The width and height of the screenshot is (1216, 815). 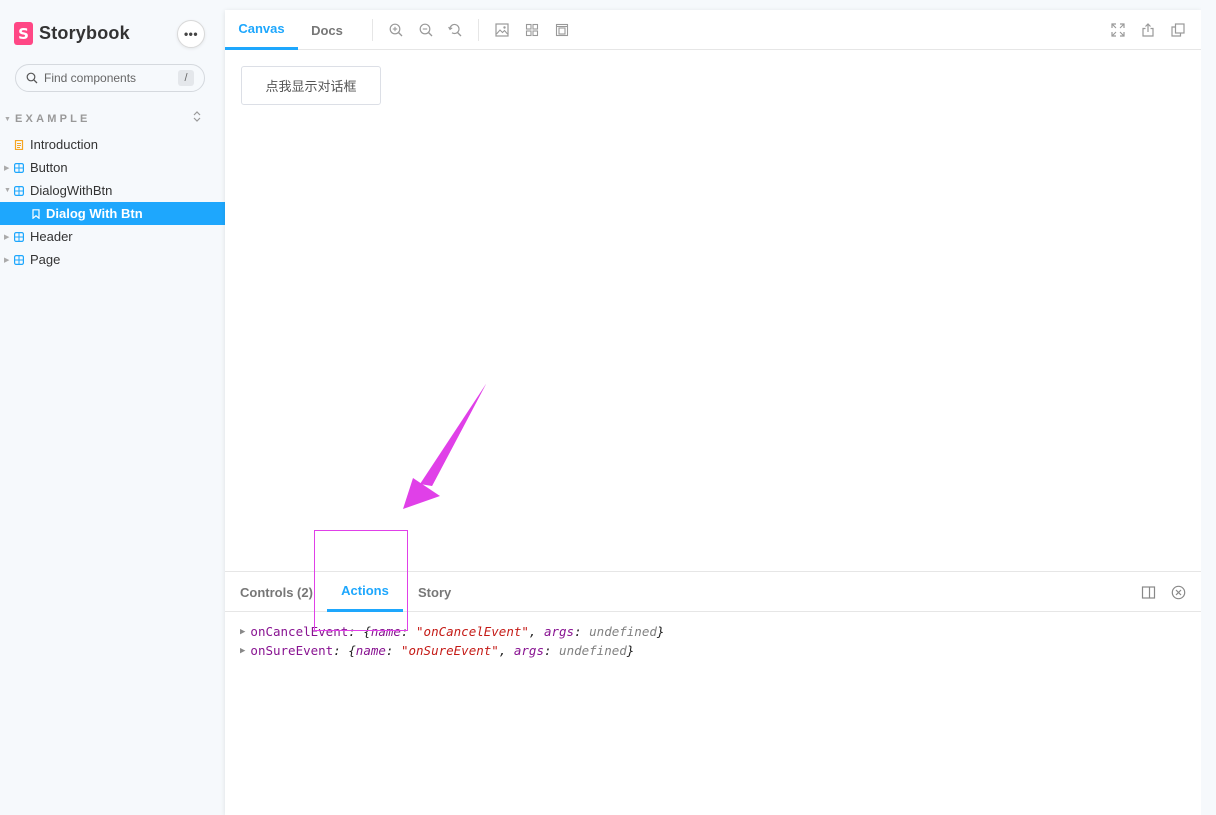 What do you see at coordinates (532, 30) in the screenshot?
I see `grid-icon` at bounding box center [532, 30].